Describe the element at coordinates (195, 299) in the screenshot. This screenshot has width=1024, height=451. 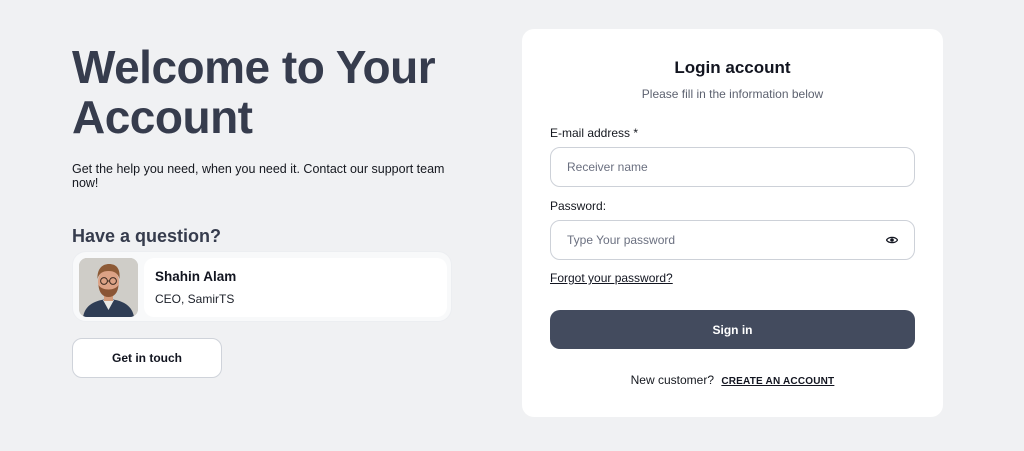
I see `contact-role: CEO, SamirTS` at that location.